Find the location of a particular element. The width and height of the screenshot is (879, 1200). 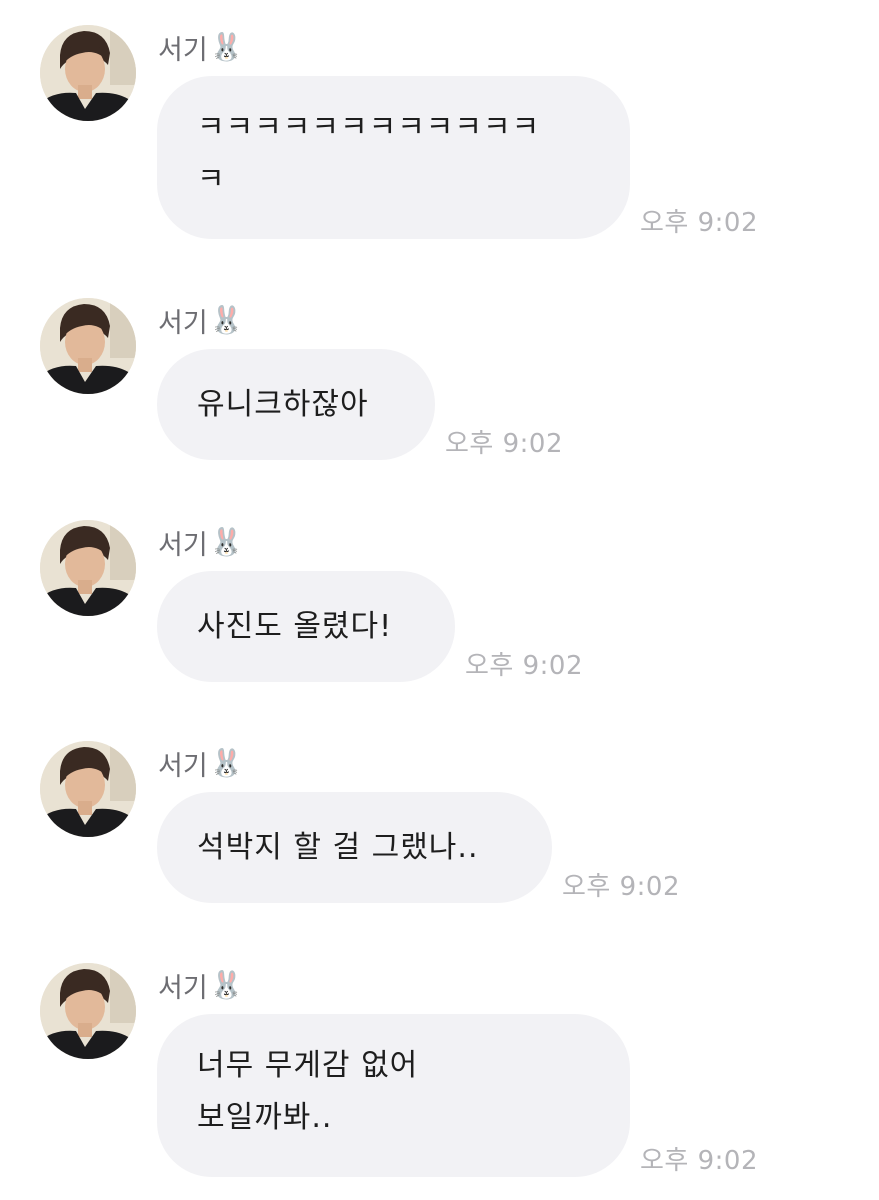

message-text-line: ㅋ is located at coordinates (211, 179).